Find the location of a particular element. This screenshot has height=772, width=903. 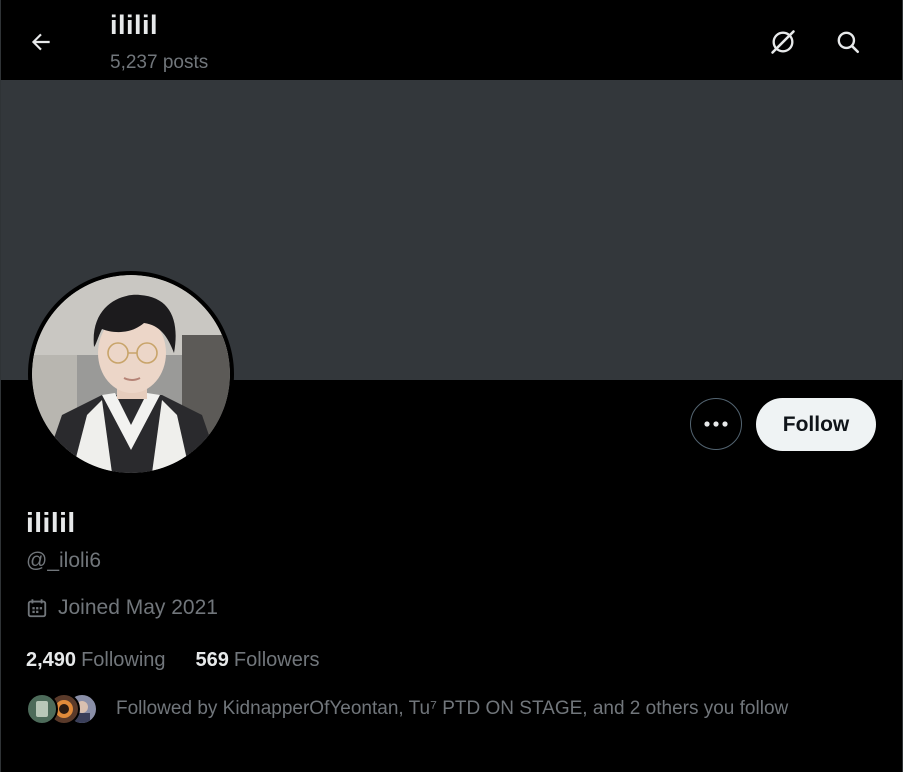

grok-button is located at coordinates (783, 42).